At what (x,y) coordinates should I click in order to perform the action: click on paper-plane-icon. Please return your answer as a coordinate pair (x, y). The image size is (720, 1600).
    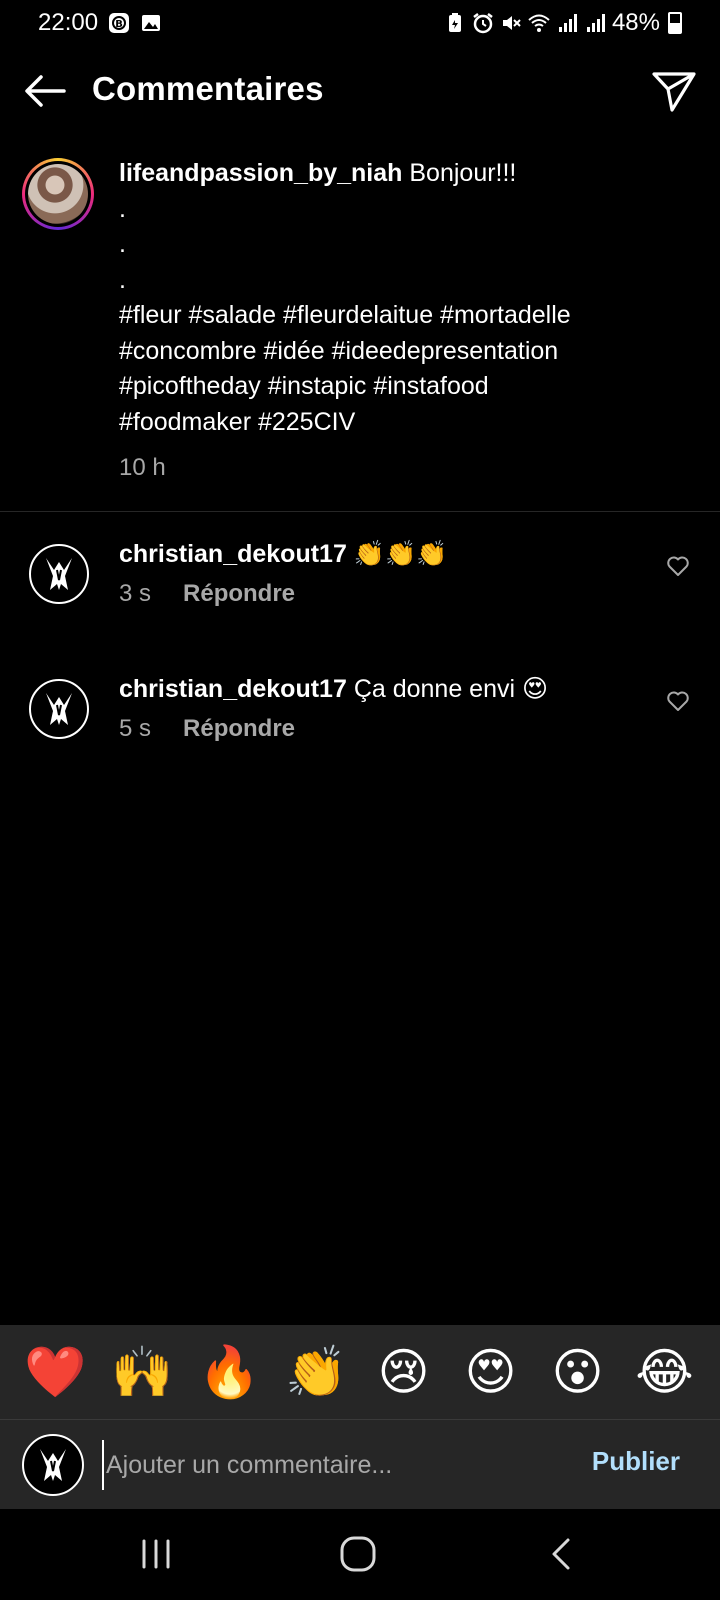
    Looking at the image, I should click on (674, 92).